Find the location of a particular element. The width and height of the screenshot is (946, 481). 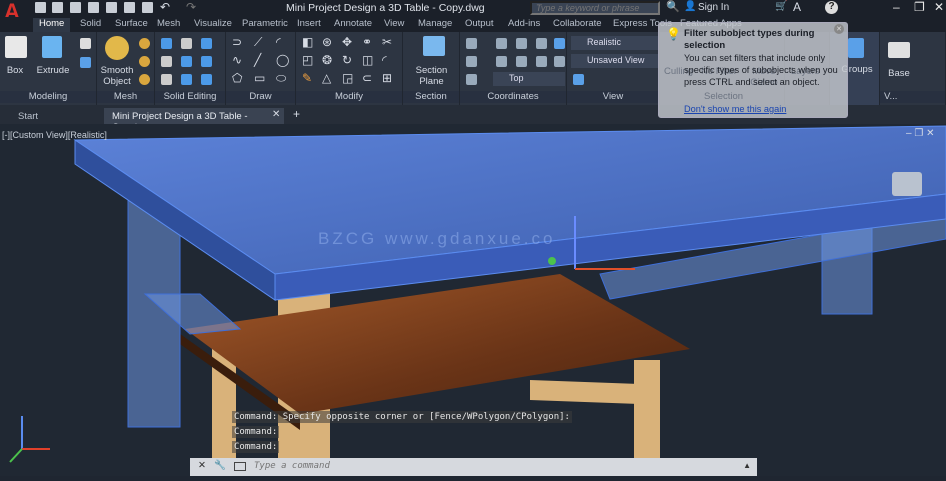

dont-show-again-link: Don't show me this again is located at coordinates (735, 109).